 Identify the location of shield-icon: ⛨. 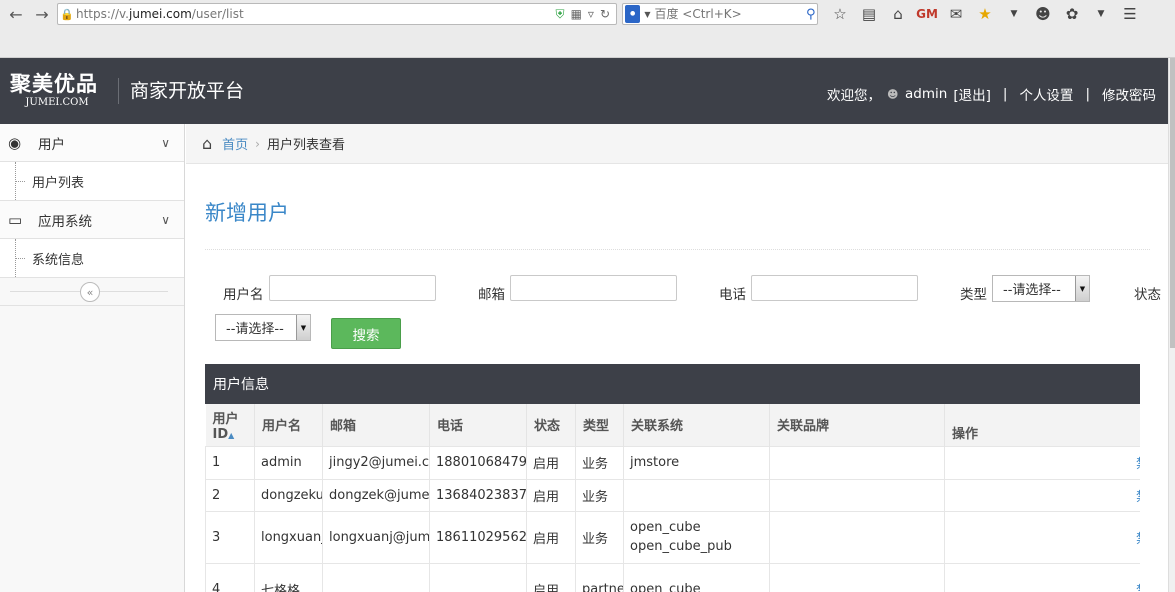
(560, 14).